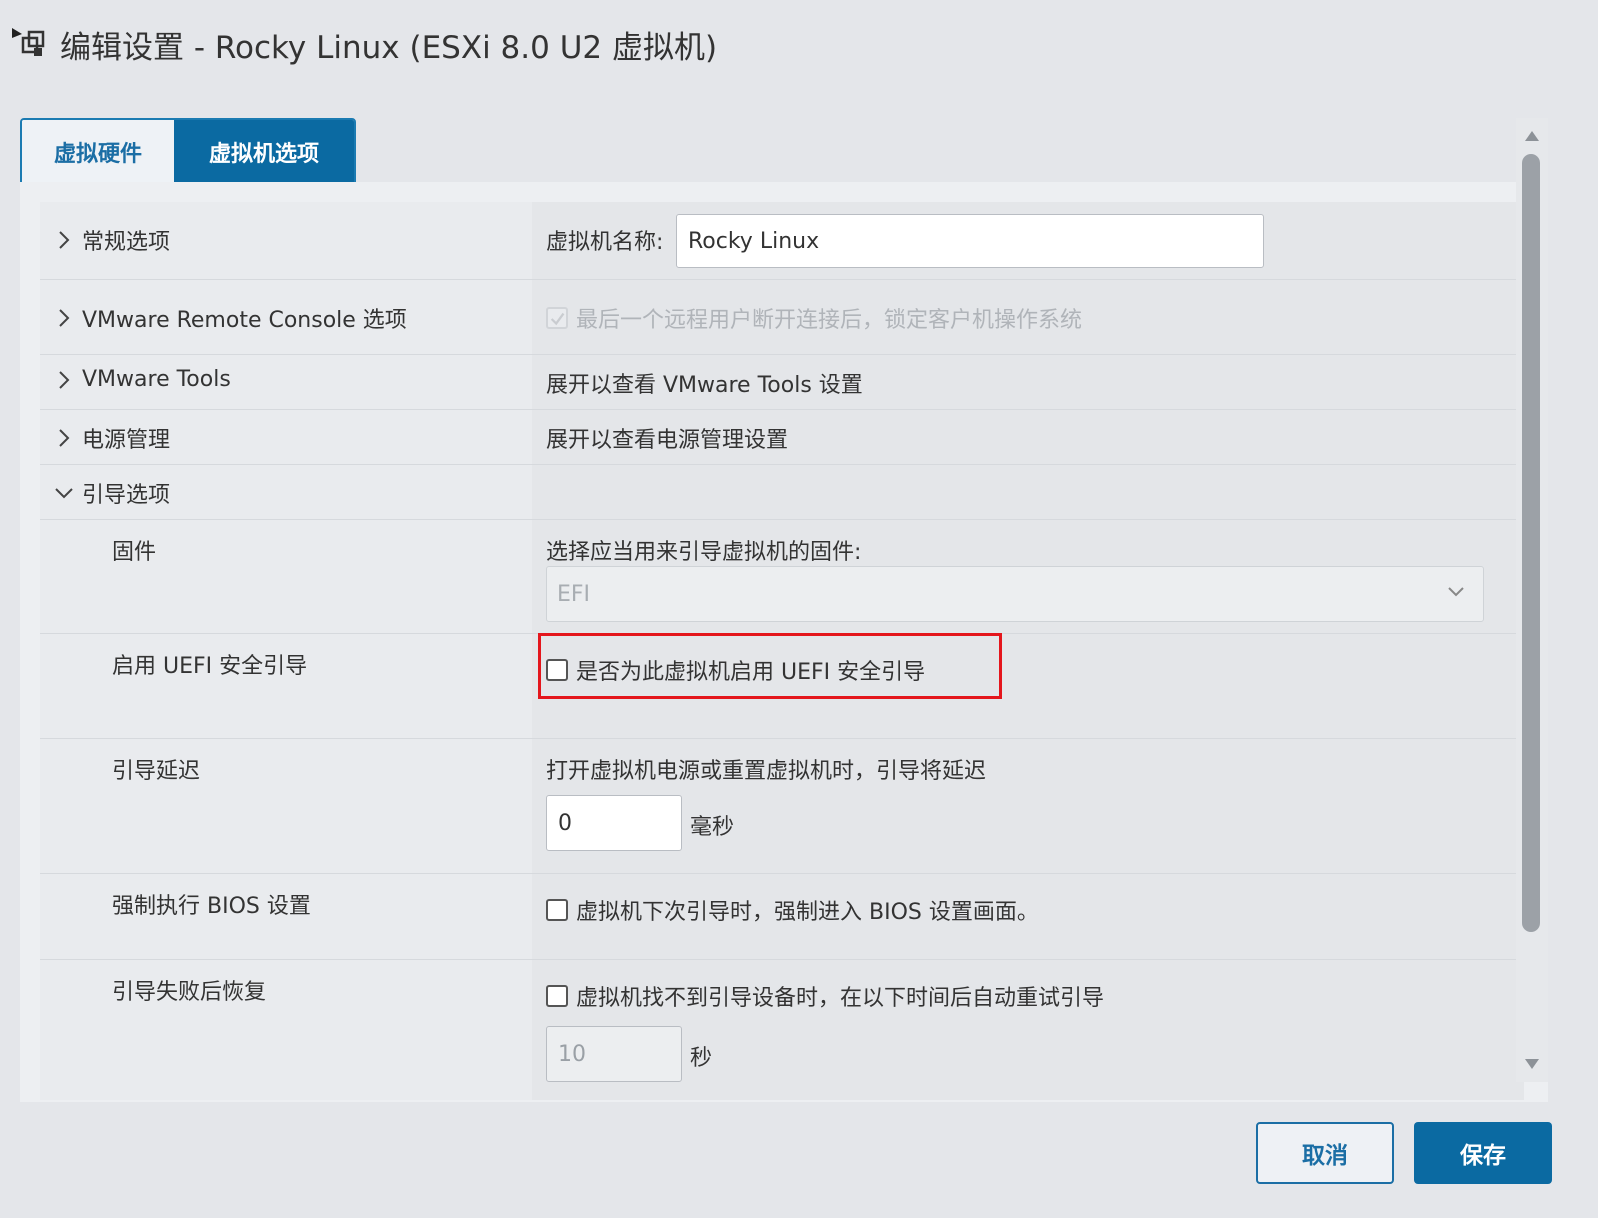  I want to click on firmware-prompt: 选择应当用来引导虚拟机的固件:, so click(704, 552).